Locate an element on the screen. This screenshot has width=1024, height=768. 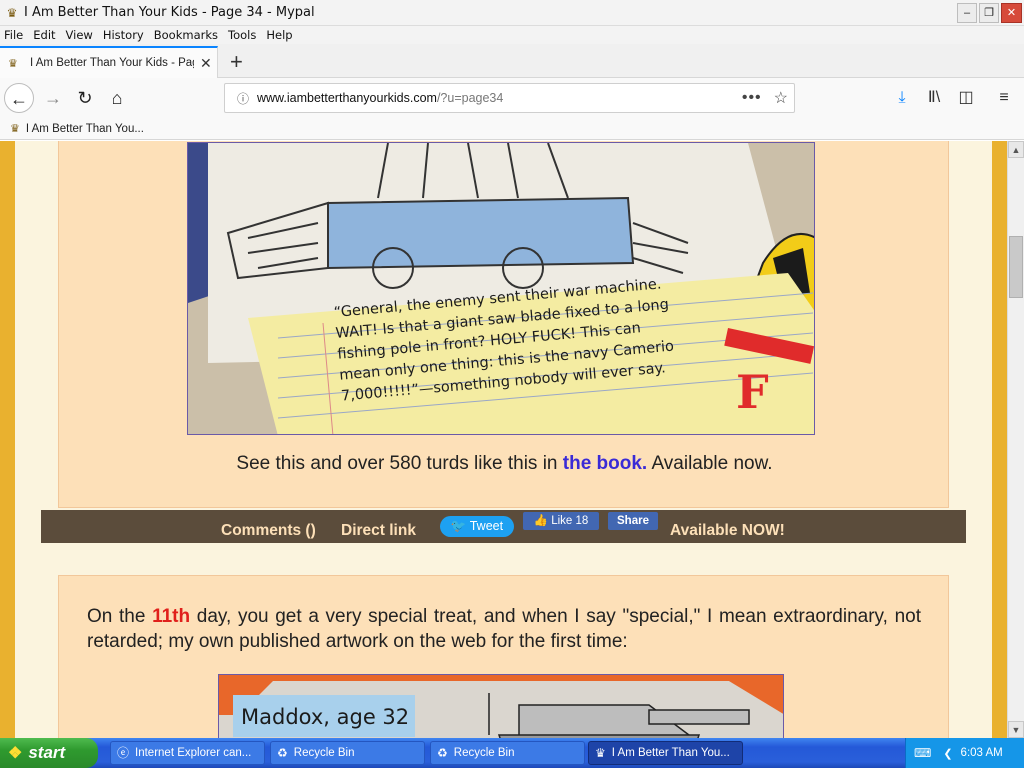
bookmark-star-icon: ☆ is located at coordinates (781, 98).